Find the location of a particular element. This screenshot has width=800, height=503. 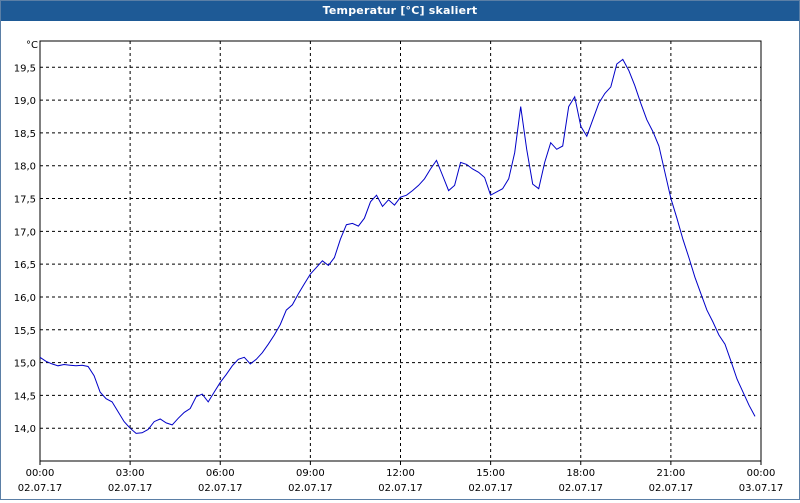

x-tick-date-label: 03.07.17 is located at coordinates (761, 488).